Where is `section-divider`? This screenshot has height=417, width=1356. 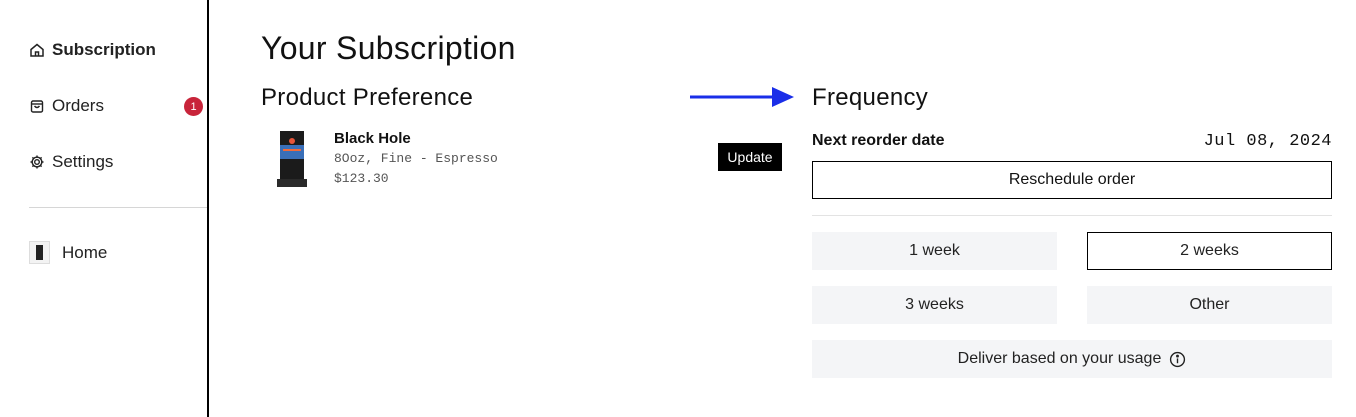
section-divider is located at coordinates (1072, 215).